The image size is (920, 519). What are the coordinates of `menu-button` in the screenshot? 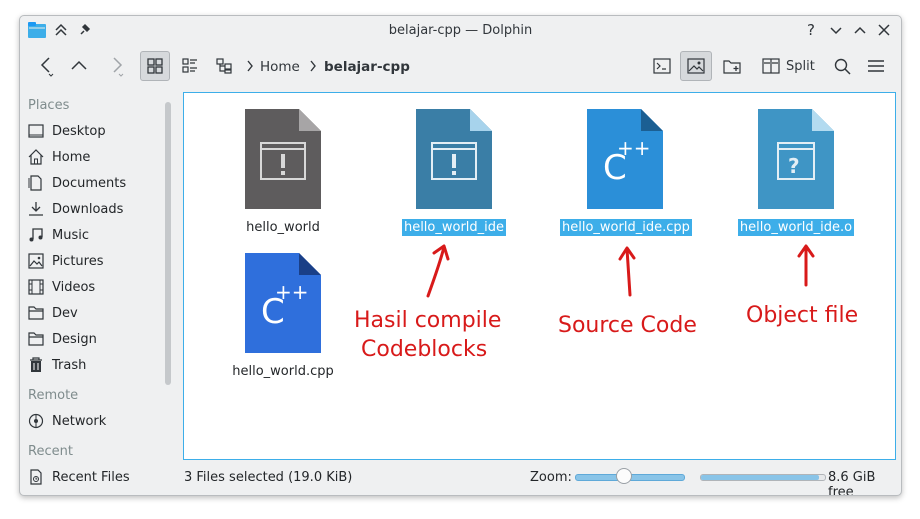 It's located at (876, 66).